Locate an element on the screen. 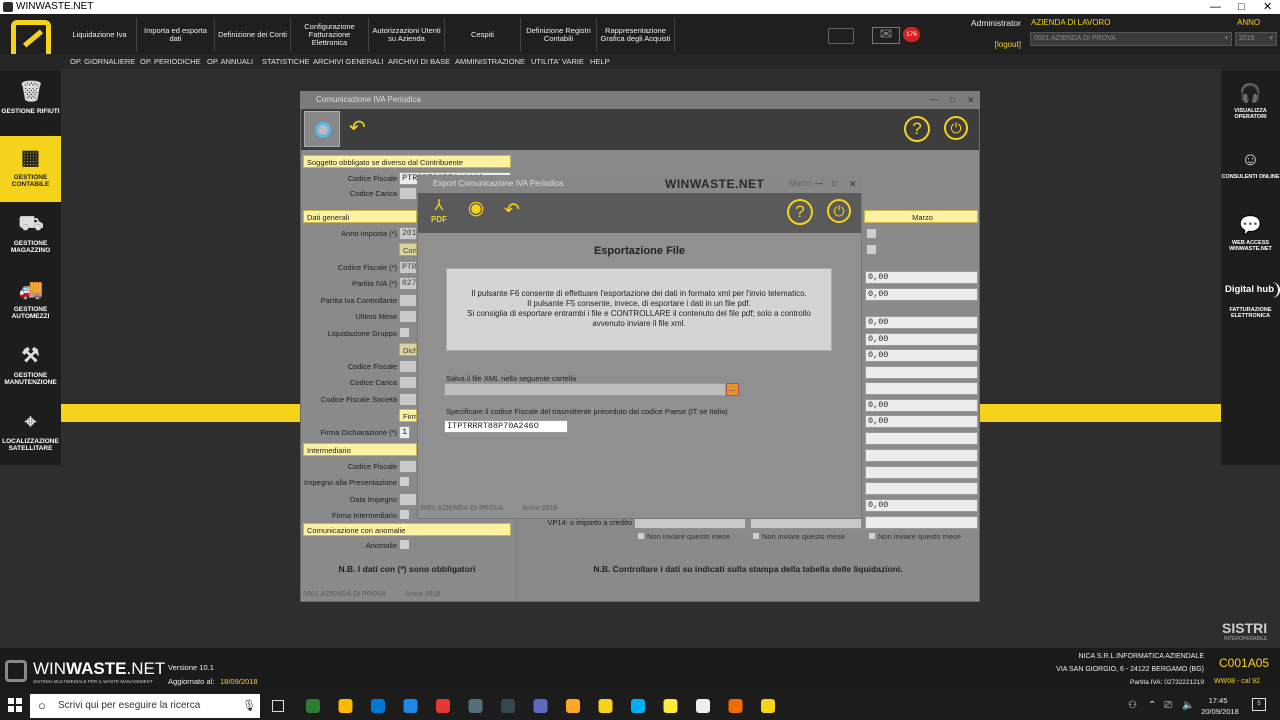 The height and width of the screenshot is (720, 1280). office-icon is located at coordinates (735, 706).